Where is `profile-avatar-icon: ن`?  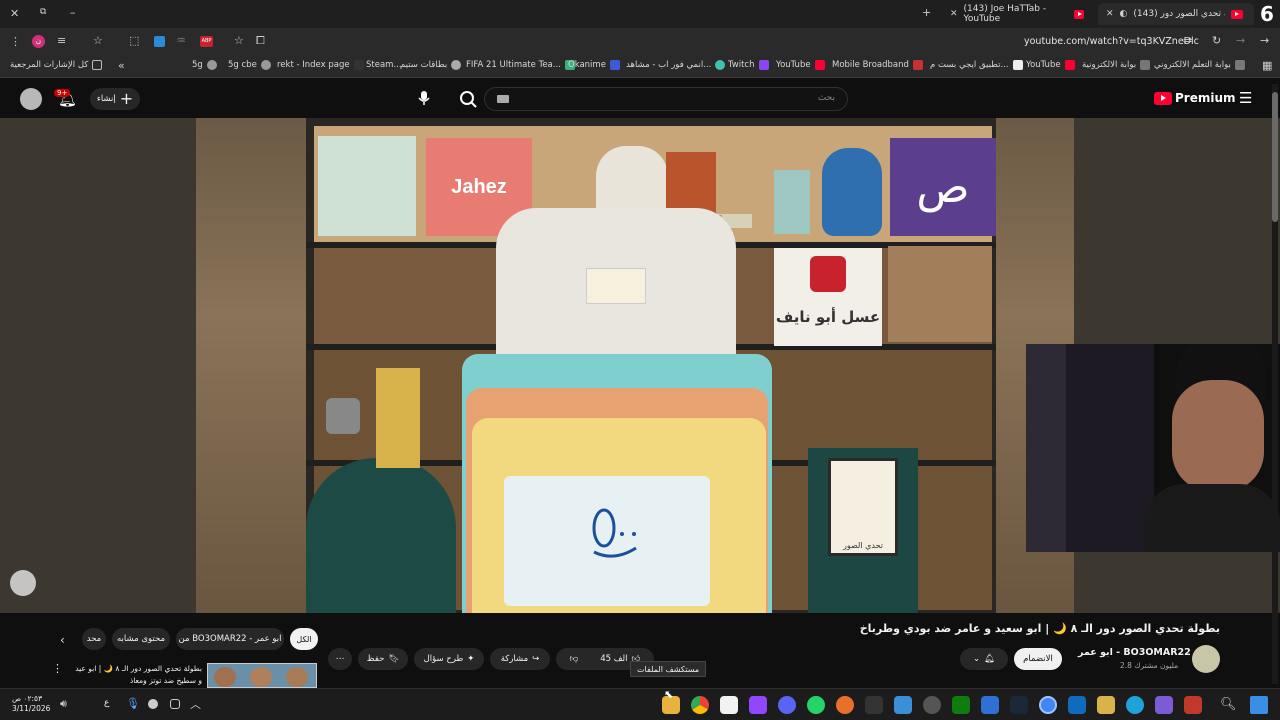 profile-avatar-icon: ن is located at coordinates (38, 41).